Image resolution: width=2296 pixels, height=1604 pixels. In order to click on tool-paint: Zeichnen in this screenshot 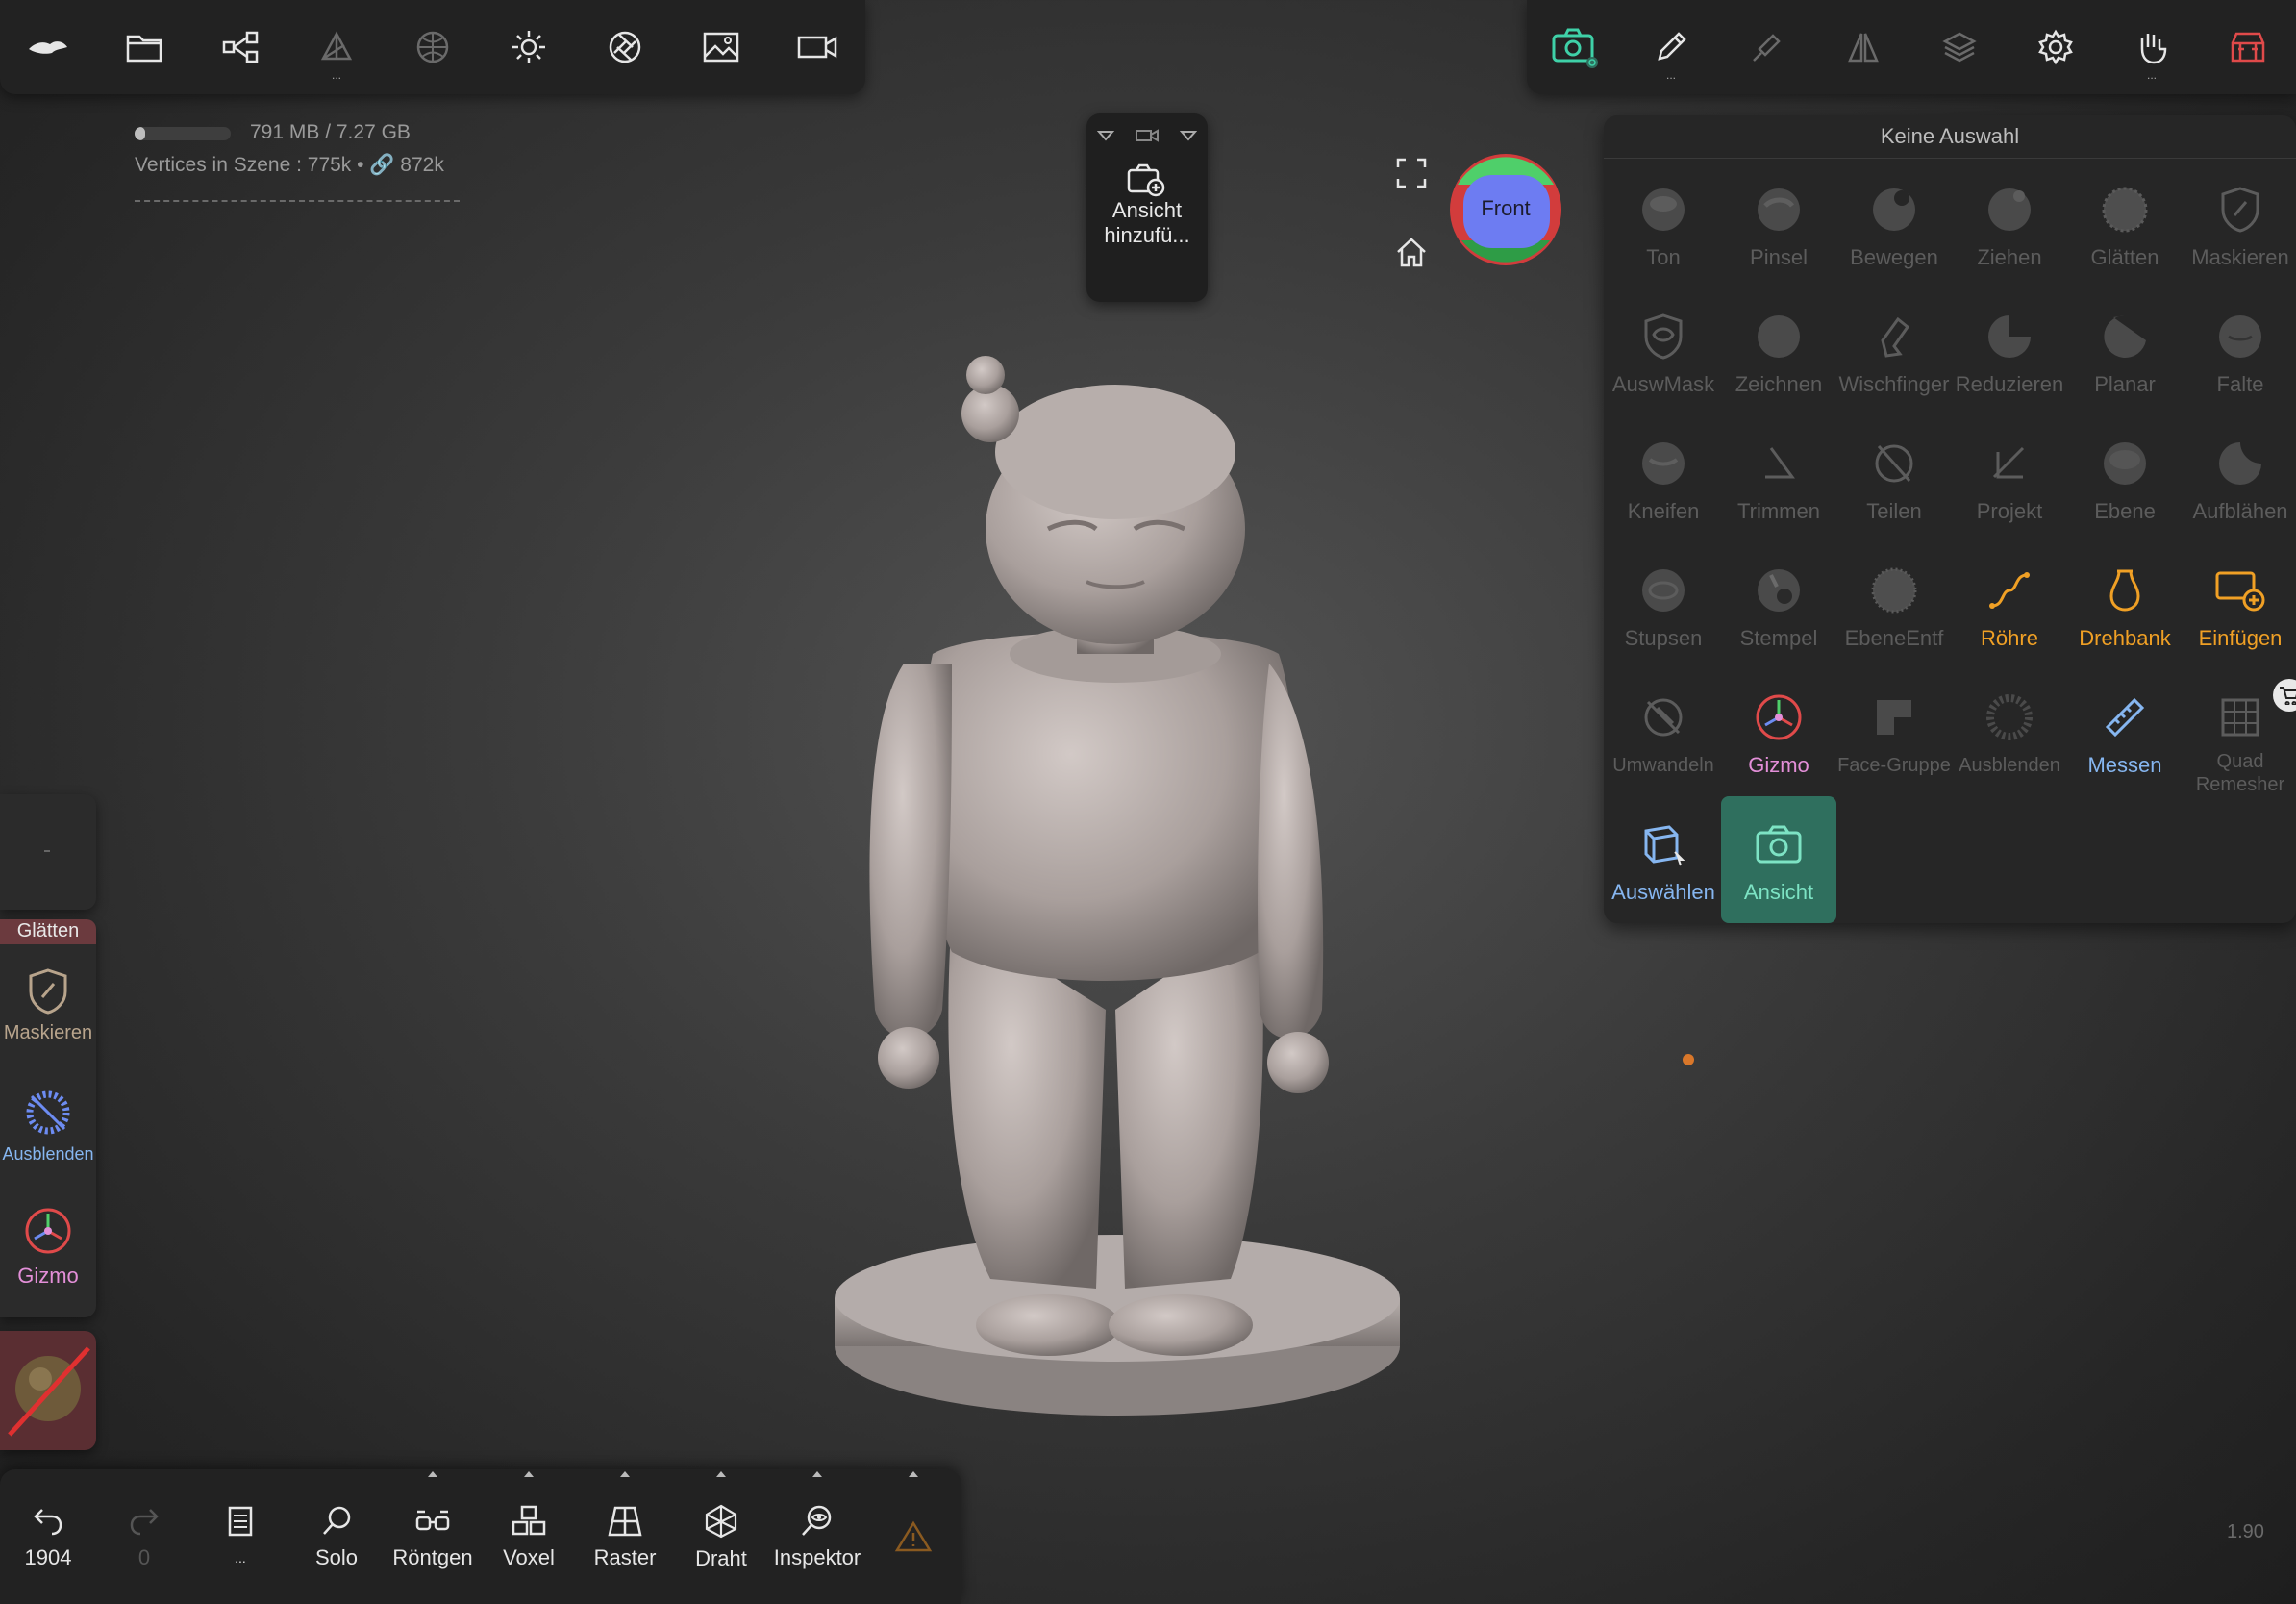, I will do `click(1778, 351)`.